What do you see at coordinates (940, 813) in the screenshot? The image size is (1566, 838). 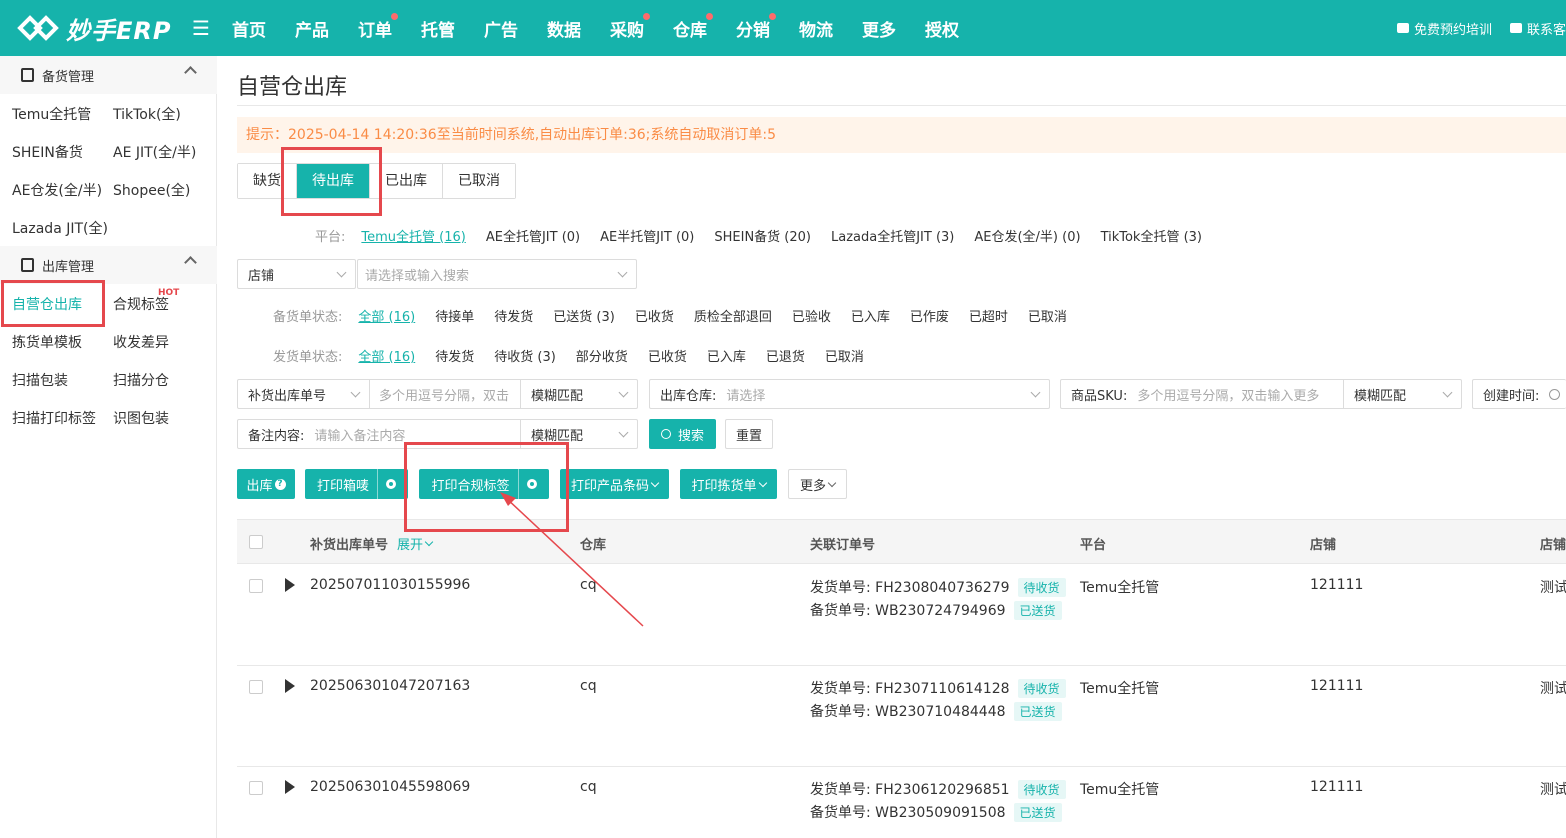 I see `stock-order-link: WB230509091508` at bounding box center [940, 813].